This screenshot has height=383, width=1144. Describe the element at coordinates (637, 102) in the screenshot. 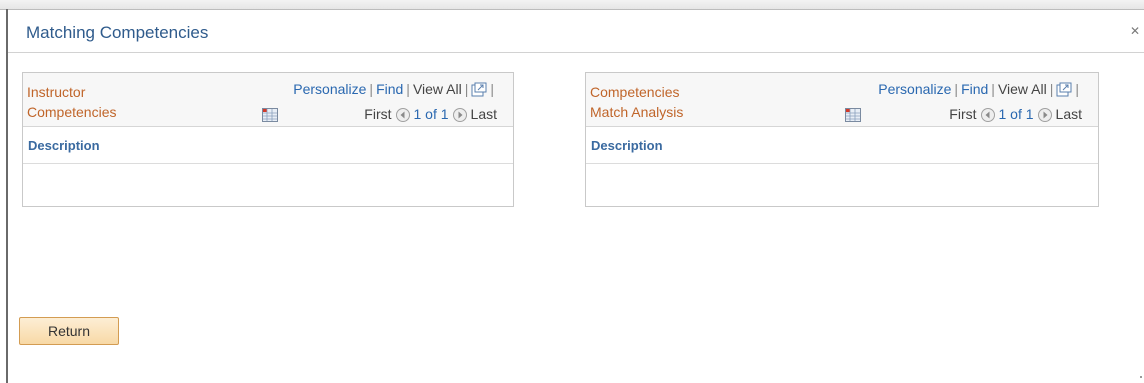

I see `grid-title: Competencies Match Analysis` at that location.